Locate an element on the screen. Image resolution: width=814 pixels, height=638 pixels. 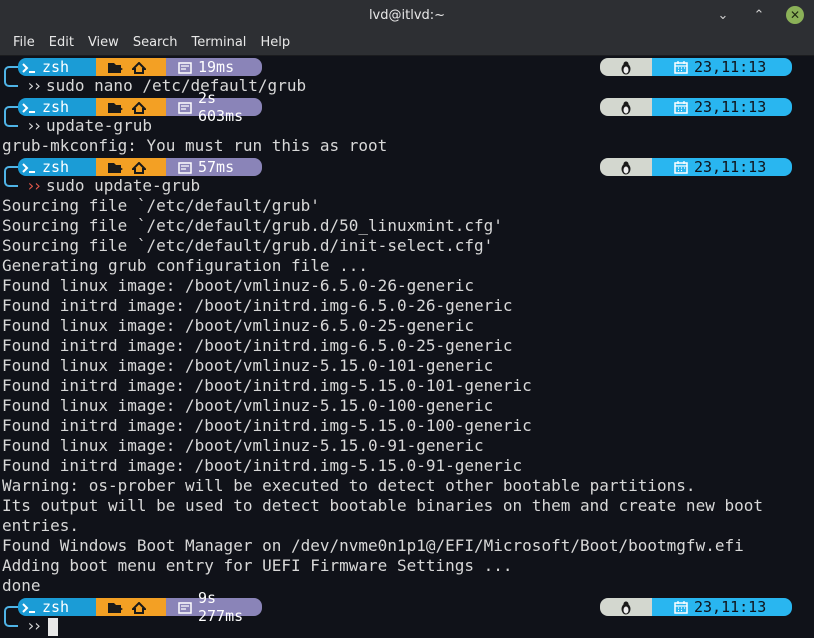
window-title: lvd@itlvd:~ is located at coordinates (407, 15).